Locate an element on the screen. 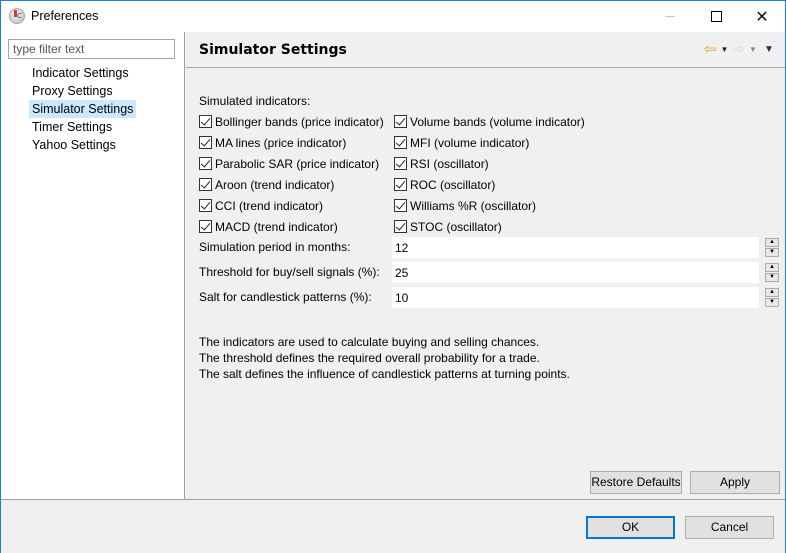 The height and width of the screenshot is (553, 786). simulation-period-input is located at coordinates (575, 247).